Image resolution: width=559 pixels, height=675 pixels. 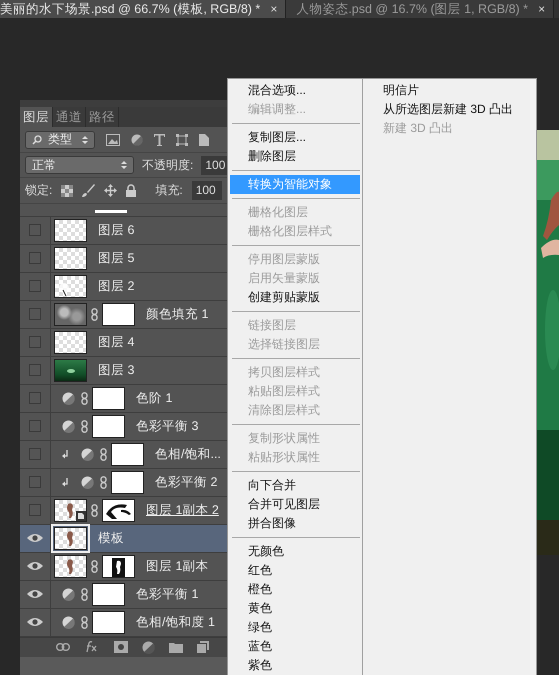 What do you see at coordinates (131, 191) in the screenshot?
I see `lock-icon` at bounding box center [131, 191].